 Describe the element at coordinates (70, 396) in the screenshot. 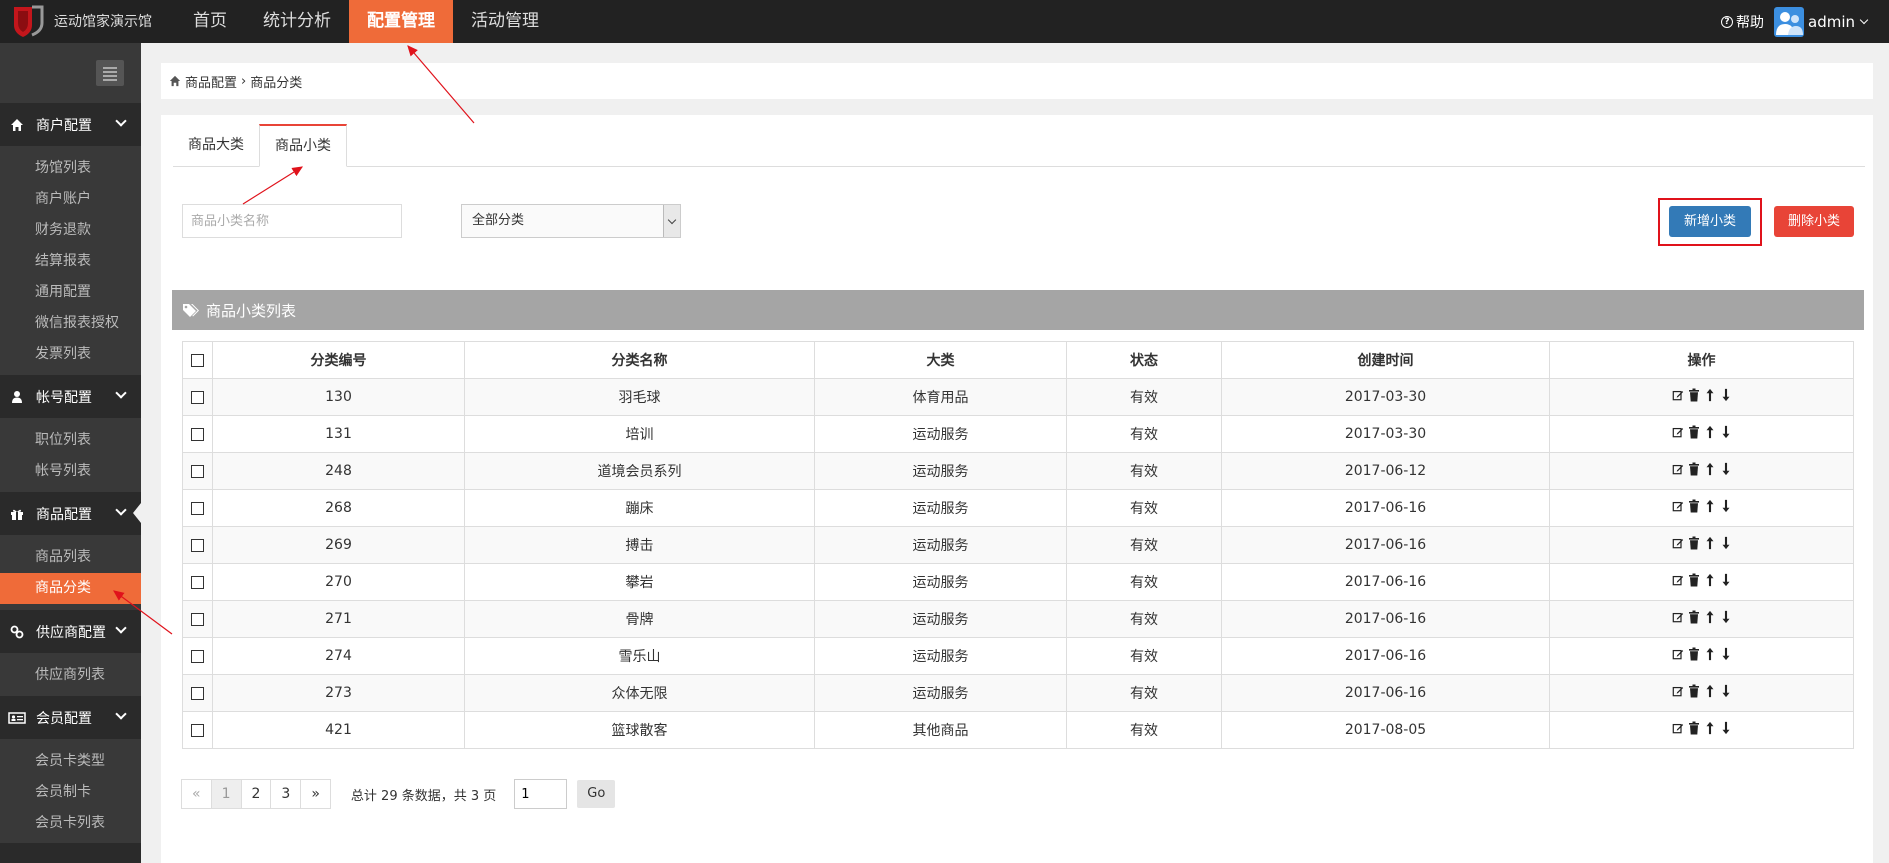

I see `sidebar-group-account: 帐号配置` at that location.